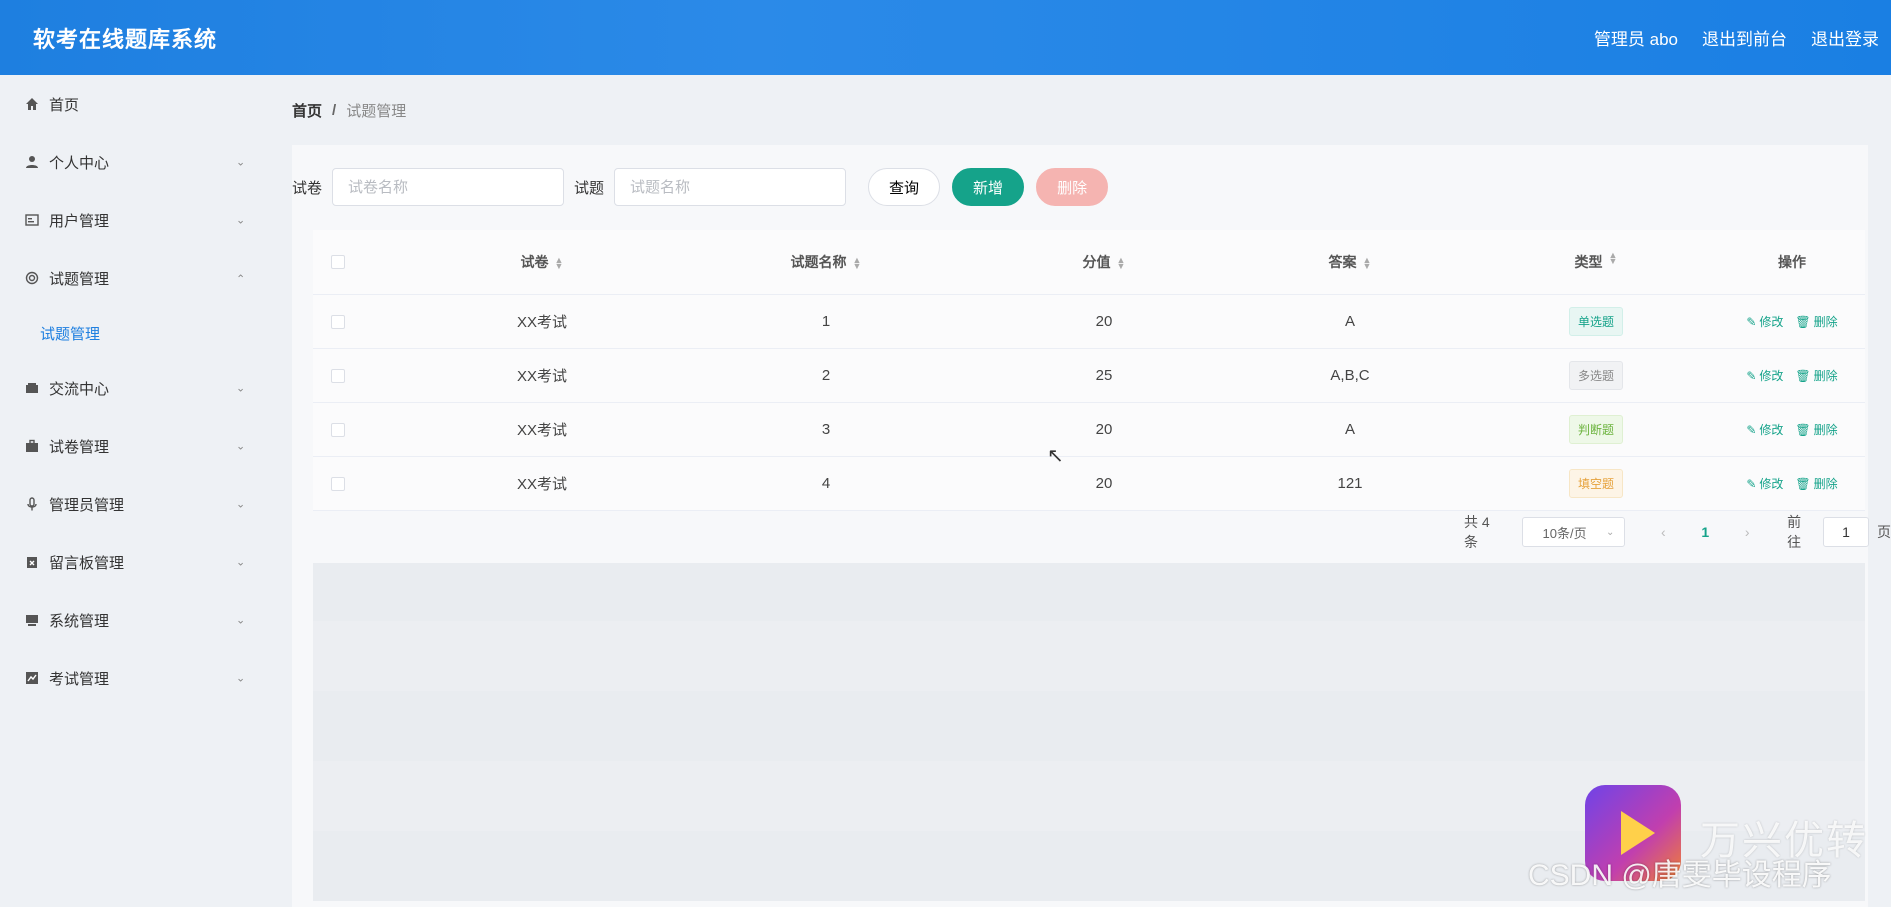 The height and width of the screenshot is (907, 1891). I want to click on sidebar-item-label: 交流中心, so click(79, 389).